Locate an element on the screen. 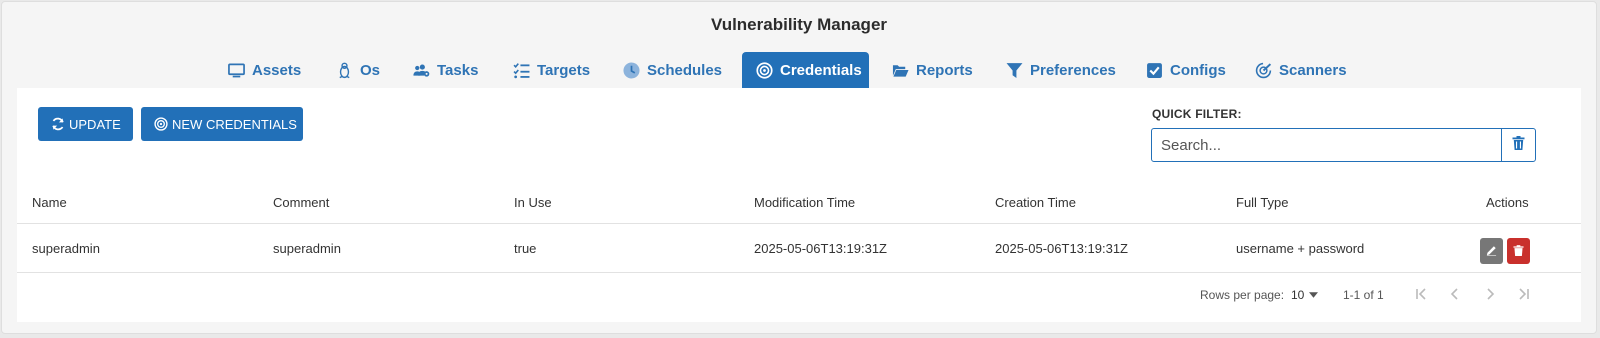  monitor-icon is located at coordinates (236, 70).